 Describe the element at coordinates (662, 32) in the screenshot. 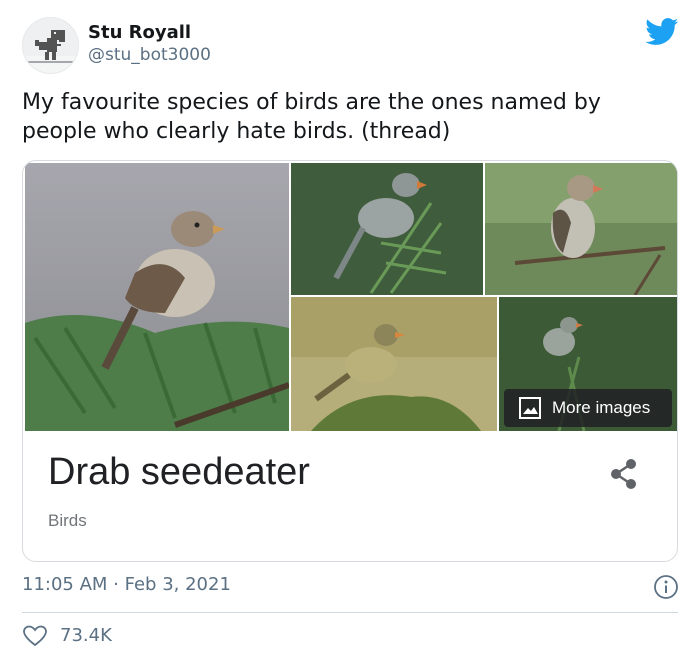

I see `twitter-bird-icon` at that location.